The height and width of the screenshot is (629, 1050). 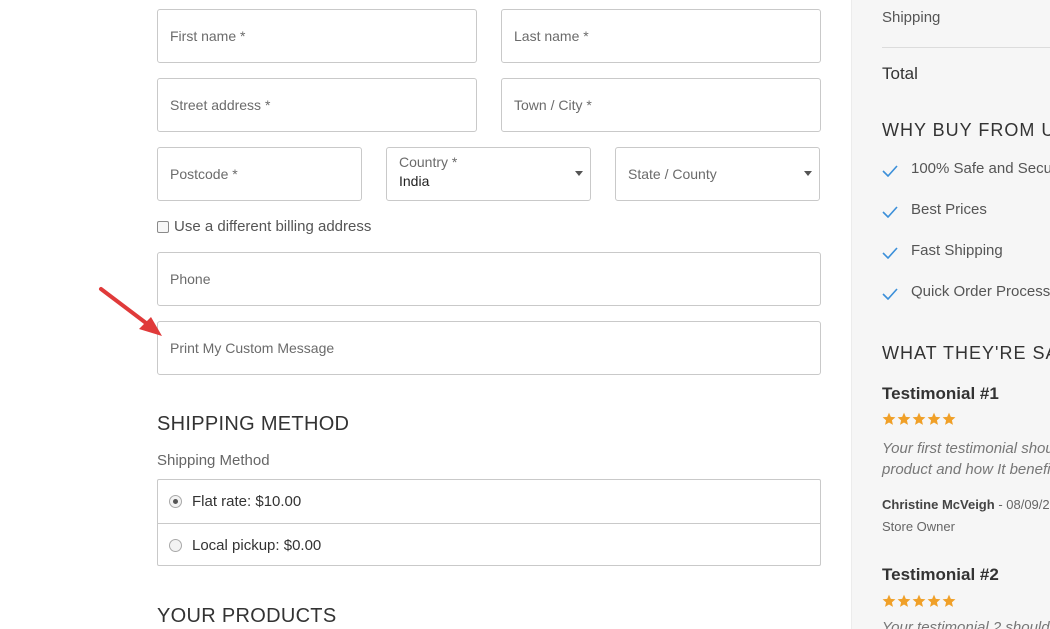 I want to click on state-county-select: State / County, so click(x=717, y=174).